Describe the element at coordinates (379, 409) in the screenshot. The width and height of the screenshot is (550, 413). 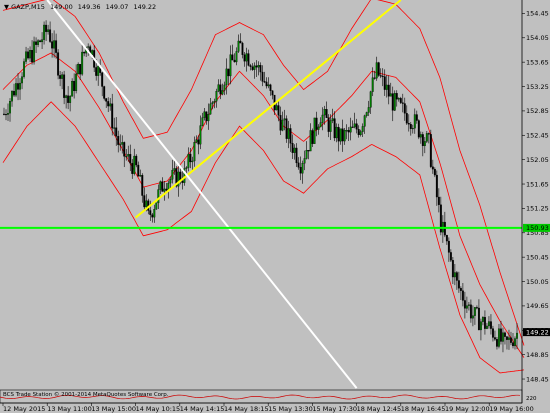
I see `time-tick-label: 18 May 12:45` at that location.